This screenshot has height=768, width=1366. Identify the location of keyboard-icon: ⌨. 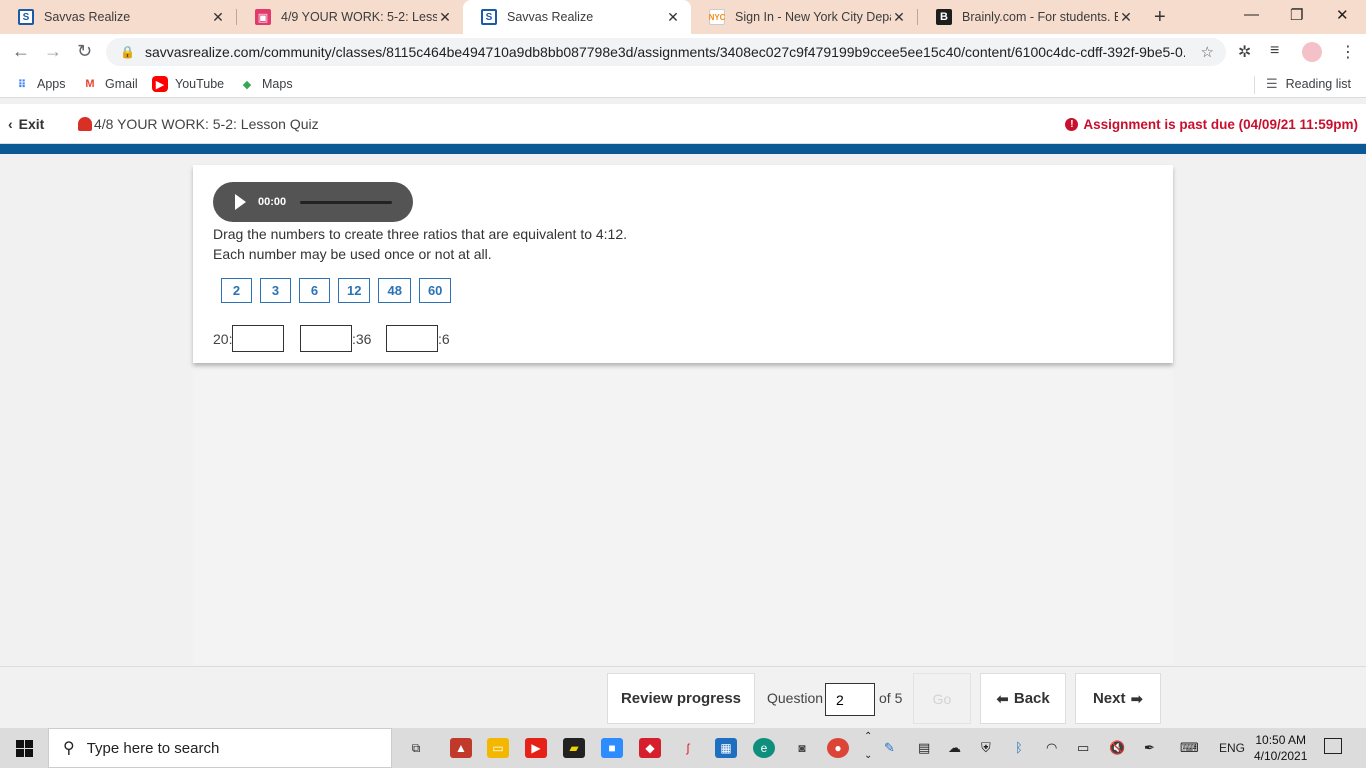
(1189, 748).